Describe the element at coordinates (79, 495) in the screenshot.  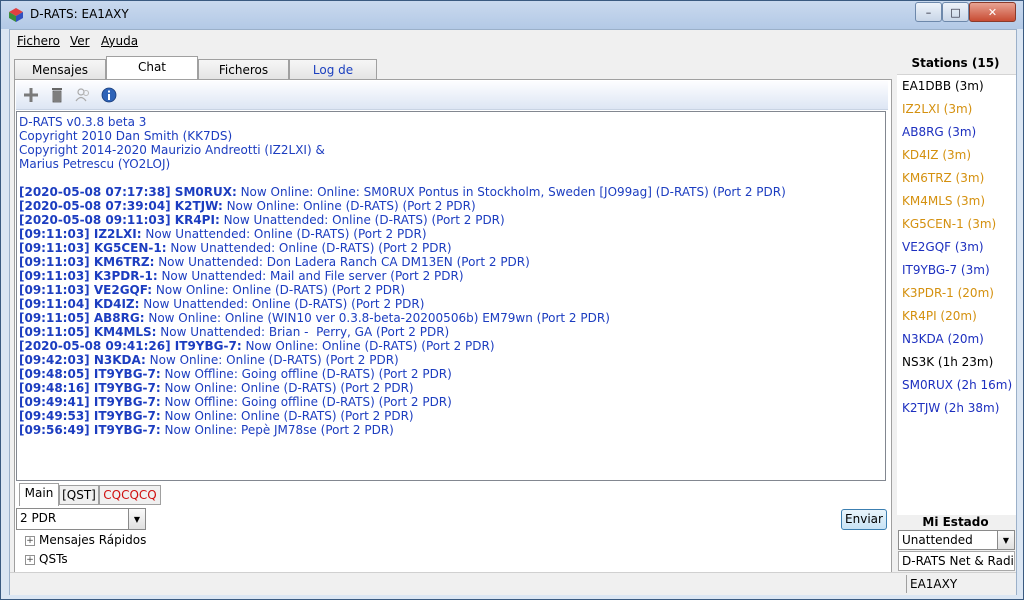
I see `subtab-qst: [QST]` at that location.